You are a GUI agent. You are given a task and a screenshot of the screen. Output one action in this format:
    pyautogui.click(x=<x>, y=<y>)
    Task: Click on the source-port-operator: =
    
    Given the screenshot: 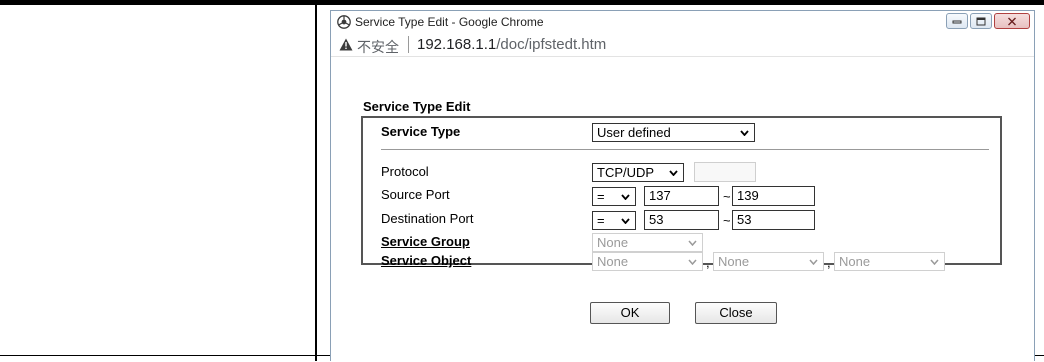 What is the action you would take?
    pyautogui.click(x=601, y=196)
    